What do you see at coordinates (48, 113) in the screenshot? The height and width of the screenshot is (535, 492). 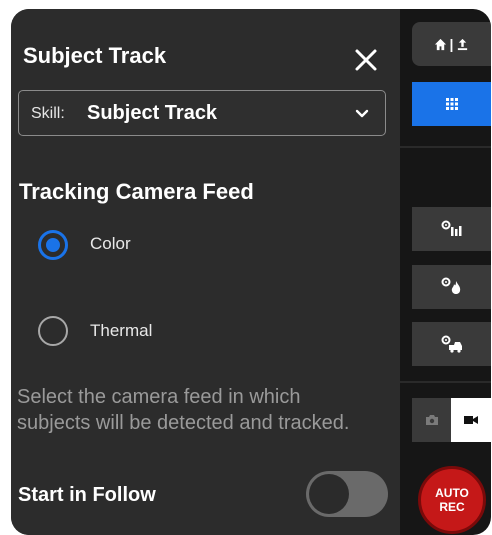 I see `skill-prefix-label: Skill:` at bounding box center [48, 113].